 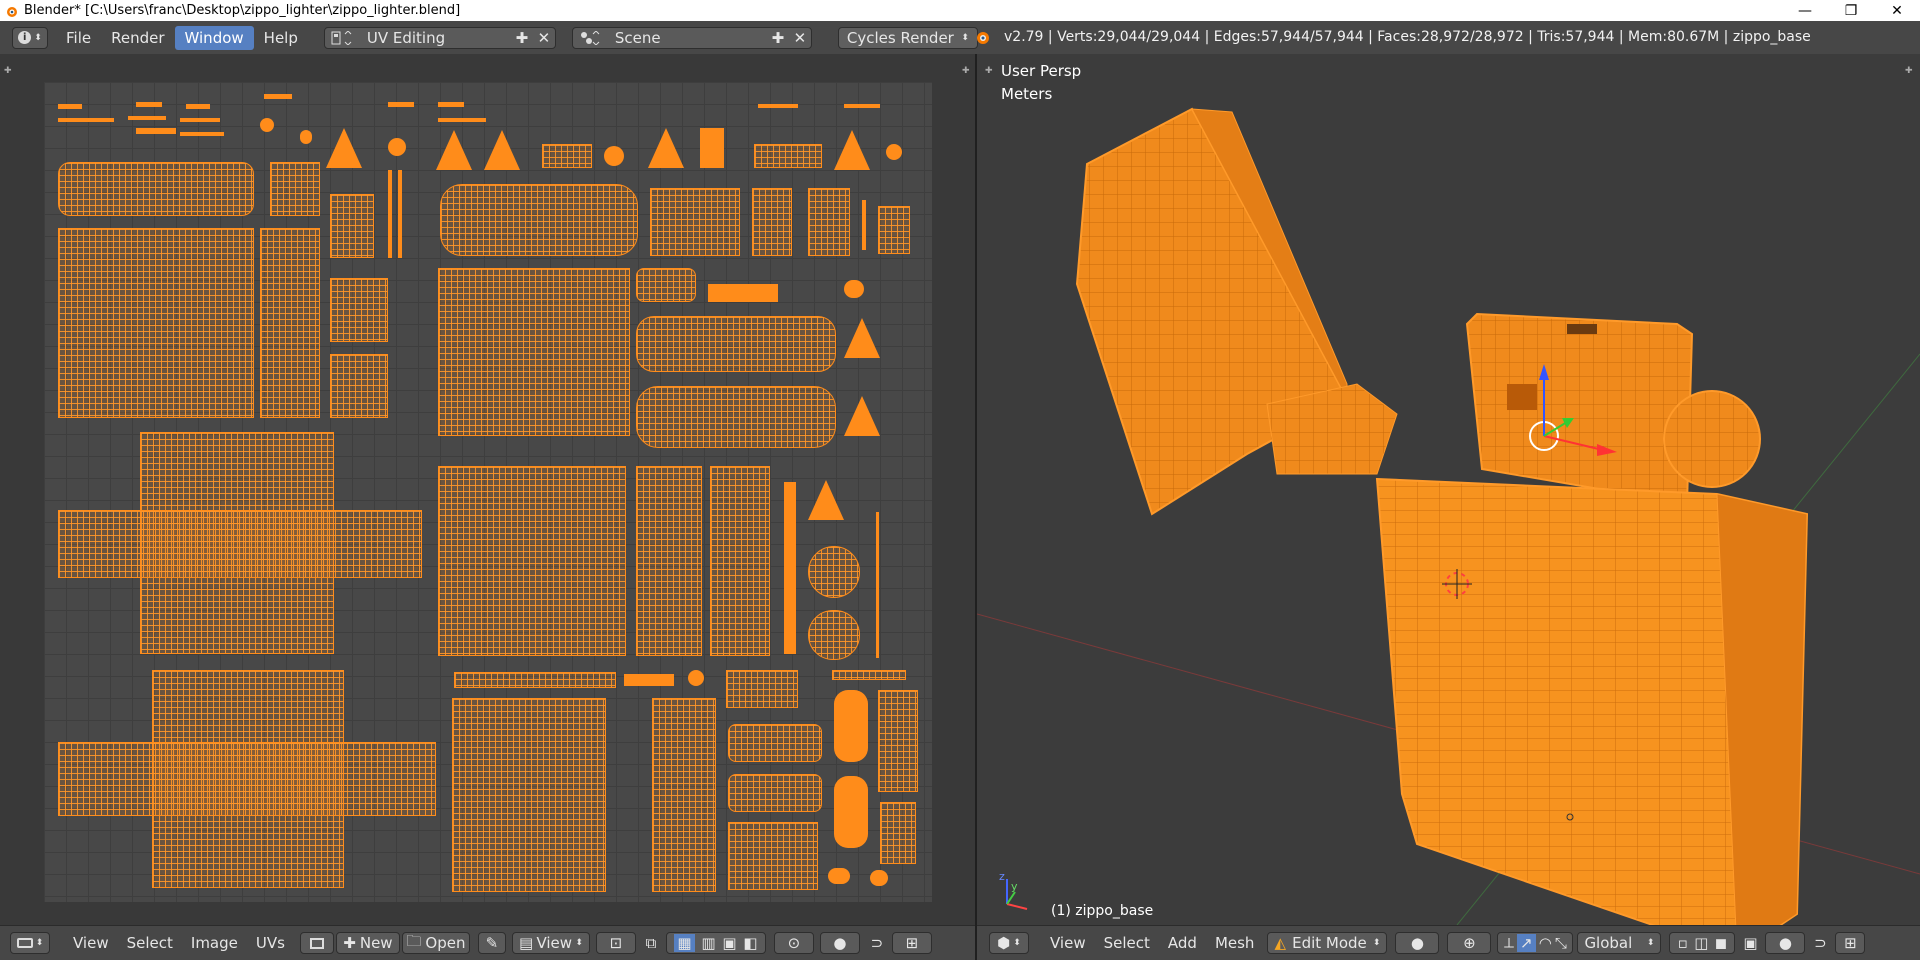 What do you see at coordinates (729, 943) in the screenshot?
I see `face-select-icon: ▣` at bounding box center [729, 943].